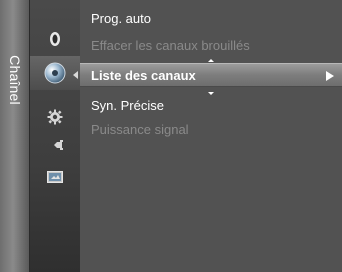 This screenshot has width=342, height=272. I want to click on menu-item-label: Puissance signal, so click(140, 129).